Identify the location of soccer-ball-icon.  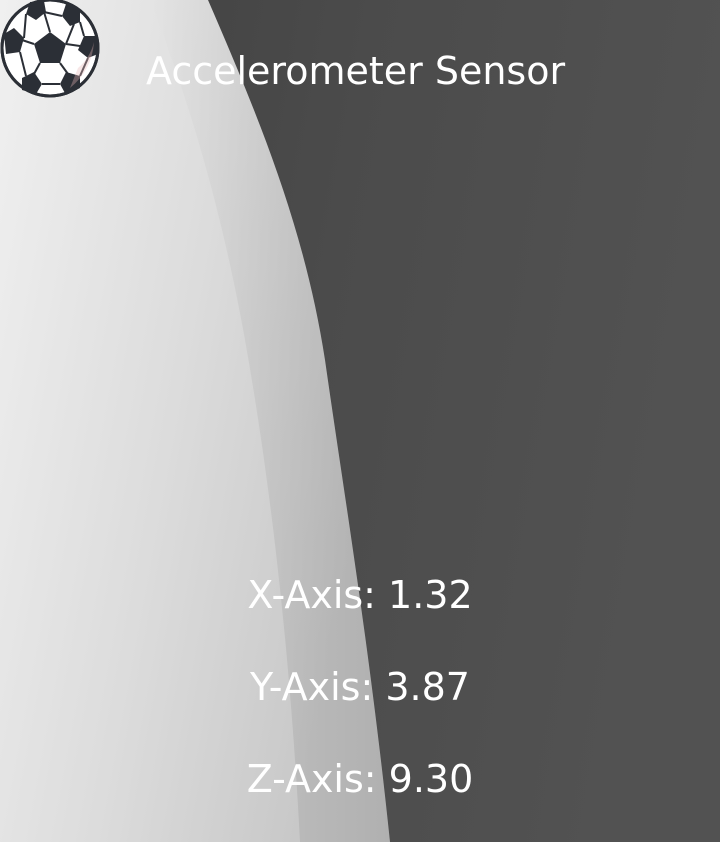
(50, 49).